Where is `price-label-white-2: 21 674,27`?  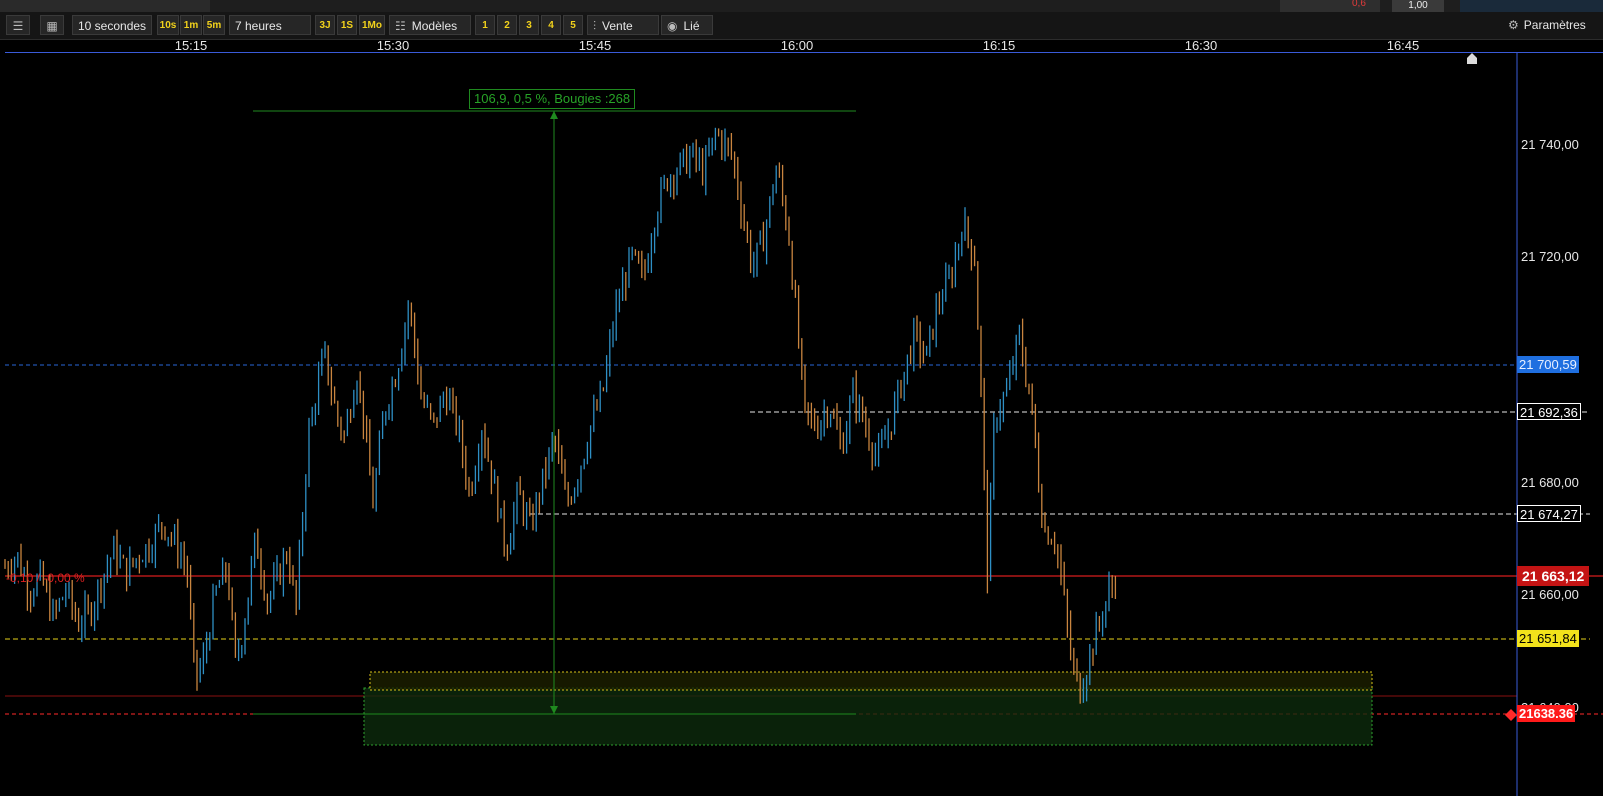 price-label-white-2: 21 674,27 is located at coordinates (1549, 513).